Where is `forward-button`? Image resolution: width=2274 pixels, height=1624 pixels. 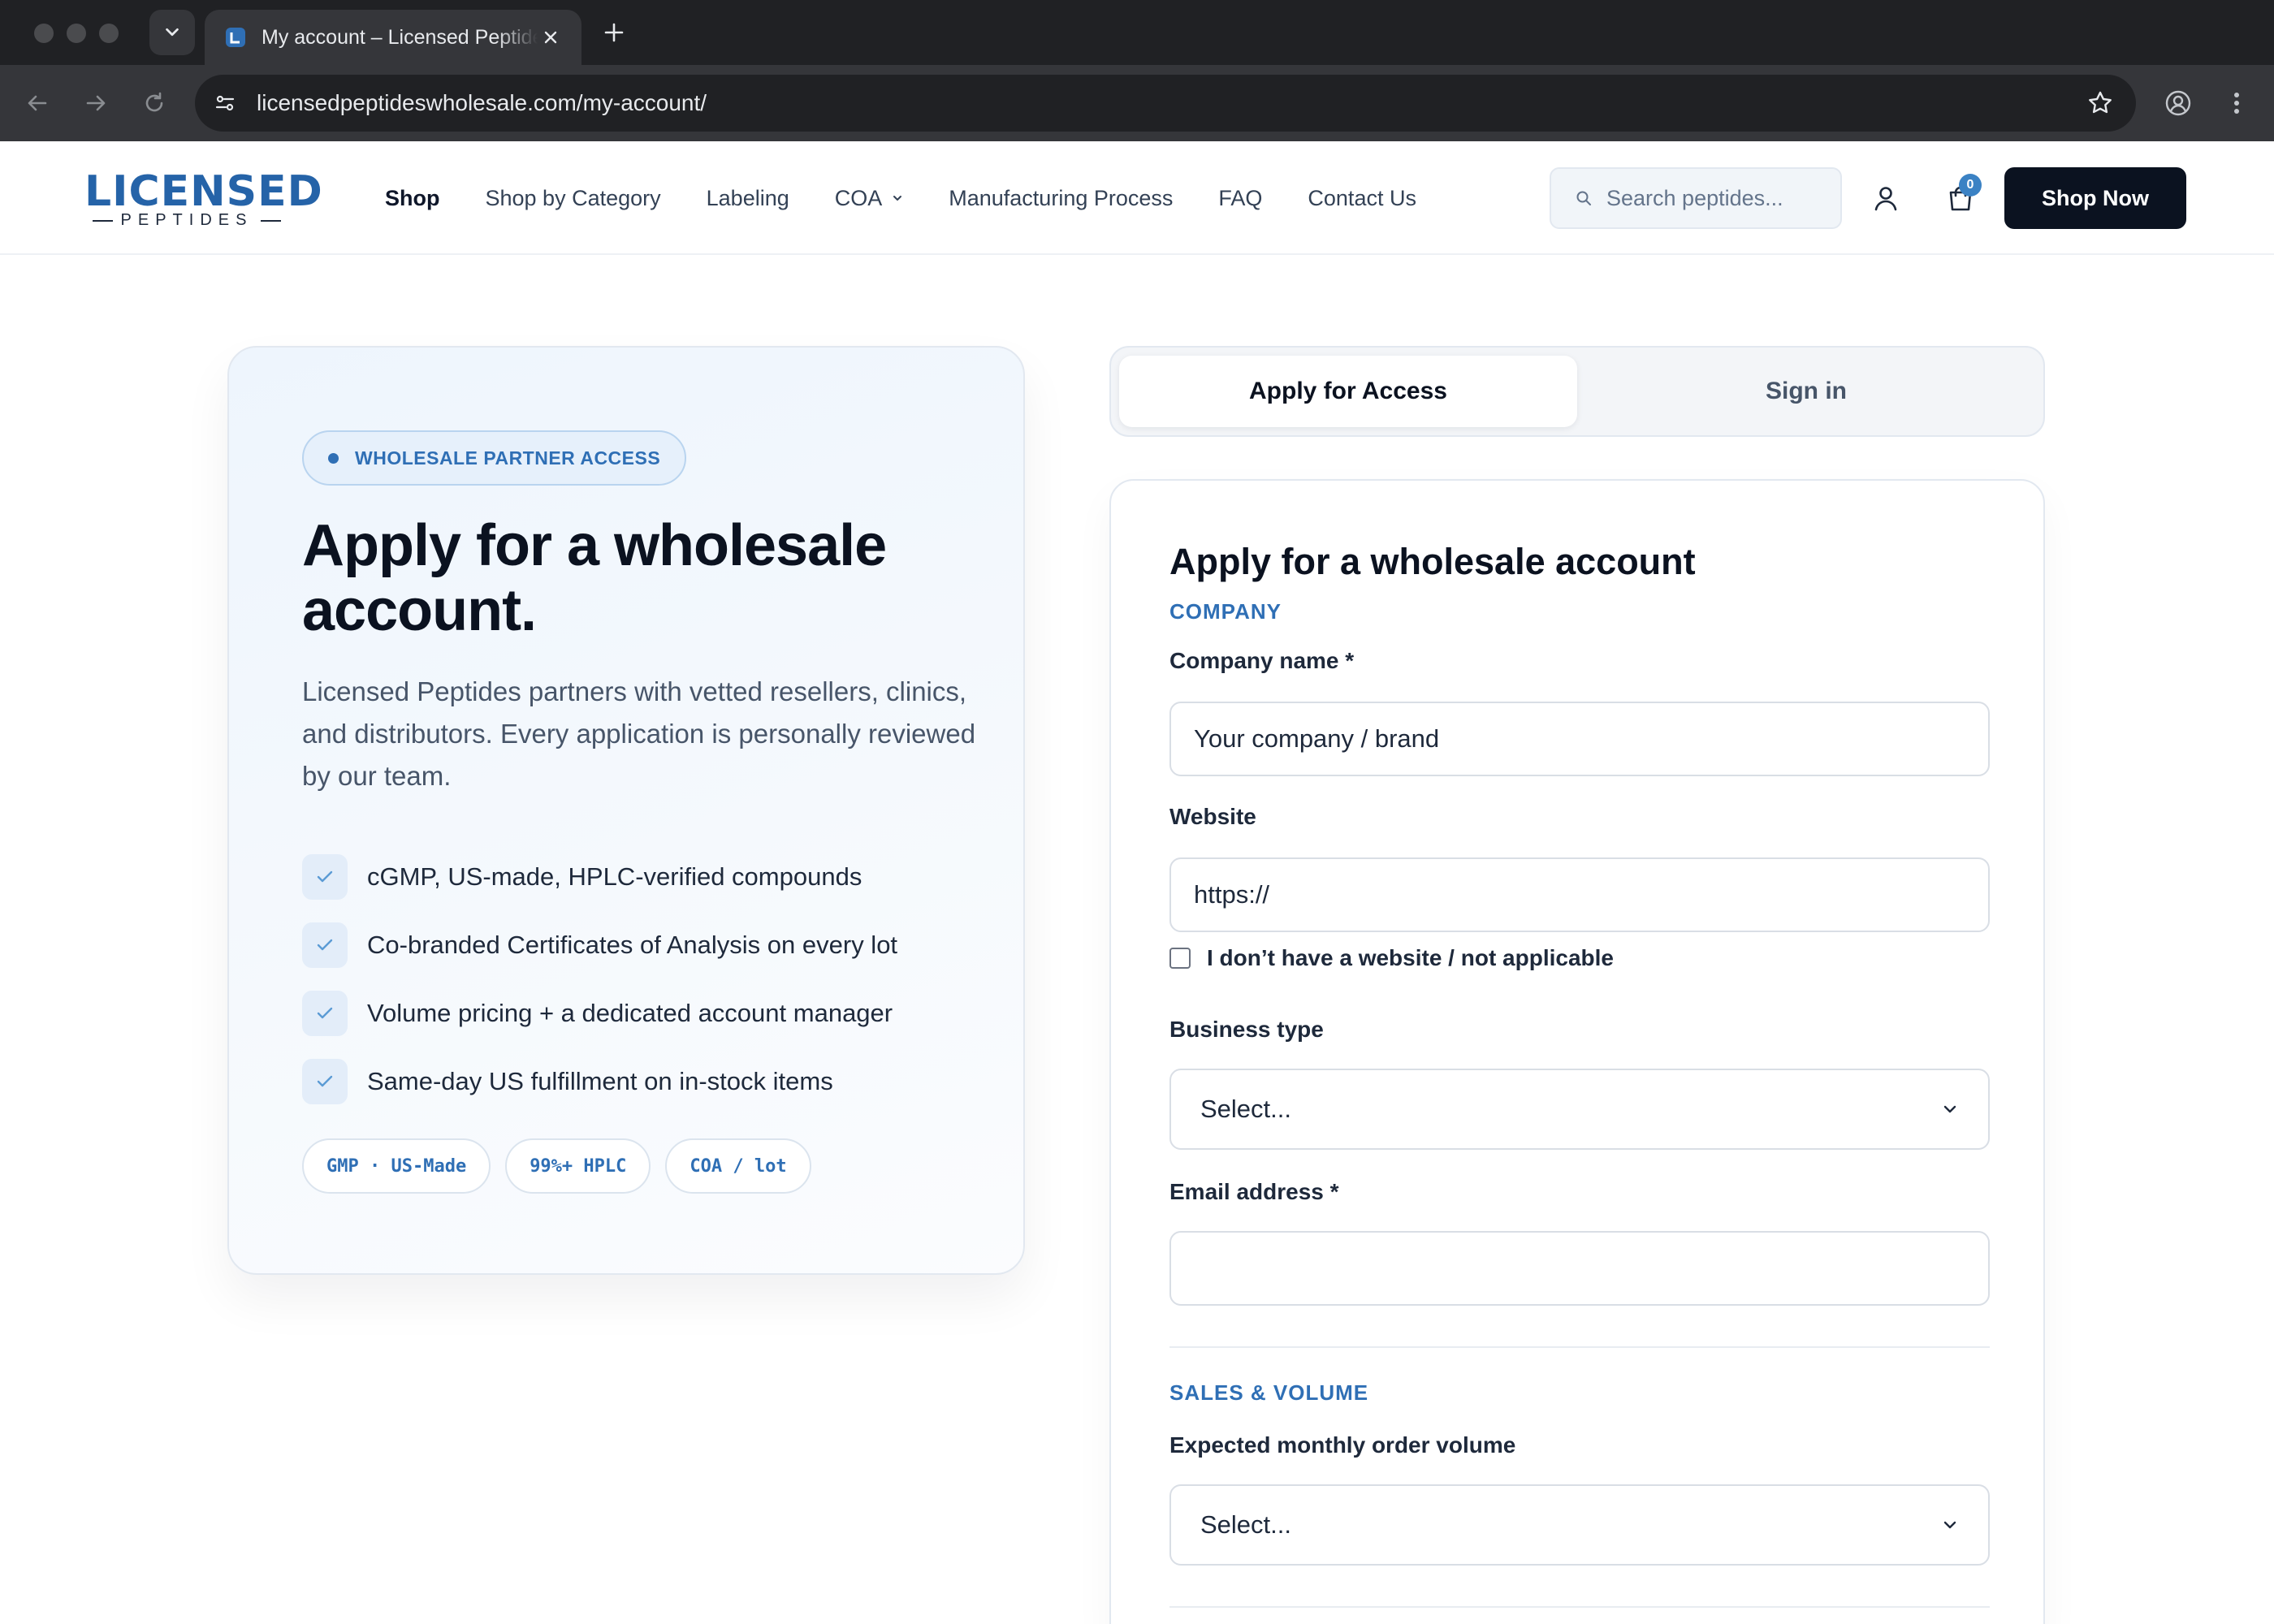
forward-button is located at coordinates (96, 104).